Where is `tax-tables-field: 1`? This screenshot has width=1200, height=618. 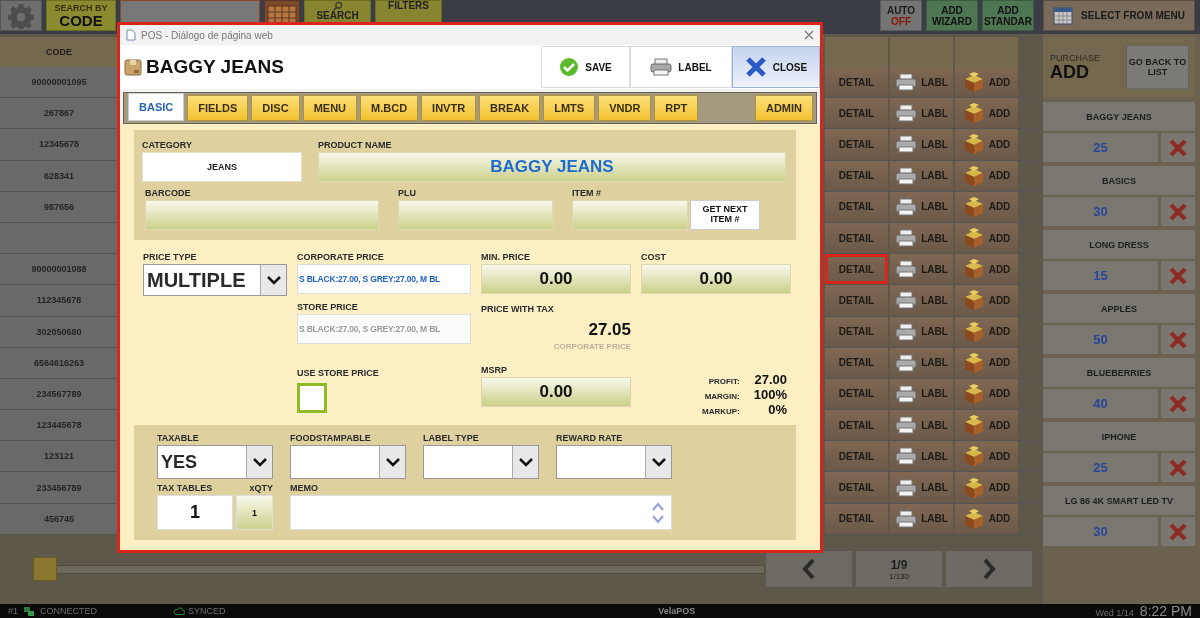
tax-tables-field: 1 is located at coordinates (195, 512).